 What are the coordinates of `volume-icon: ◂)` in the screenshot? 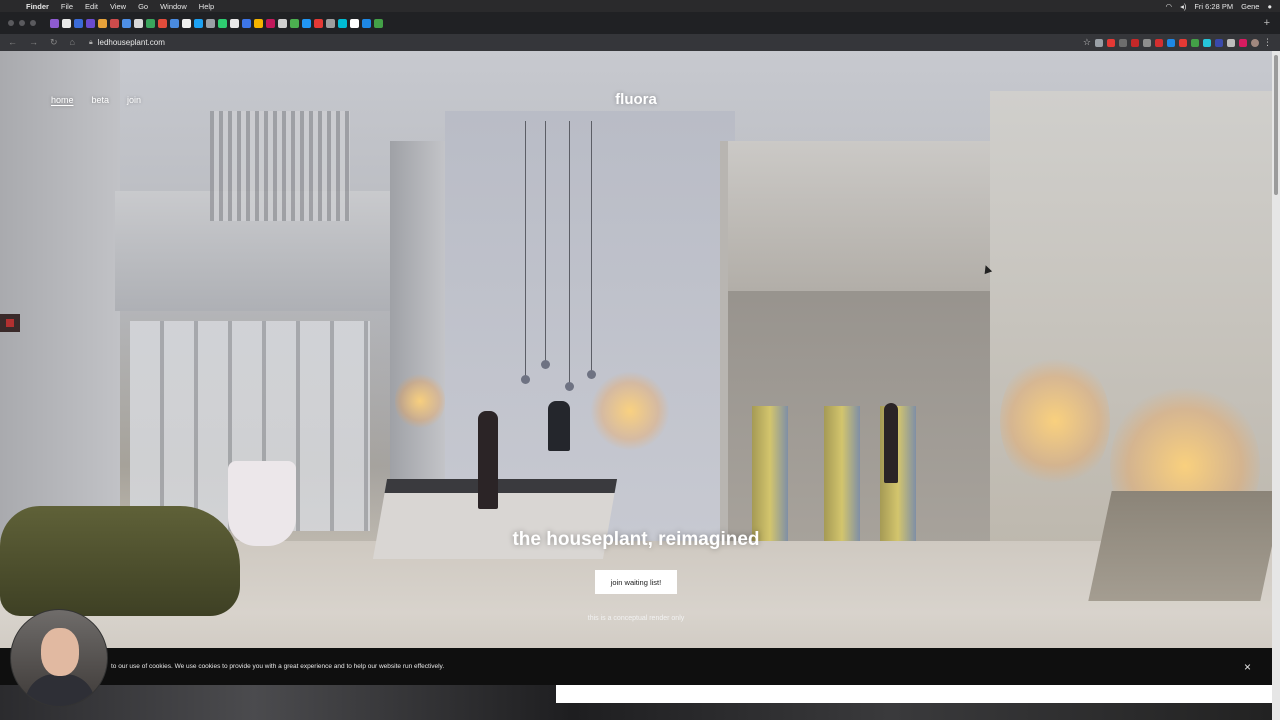 It's located at (1183, 6).